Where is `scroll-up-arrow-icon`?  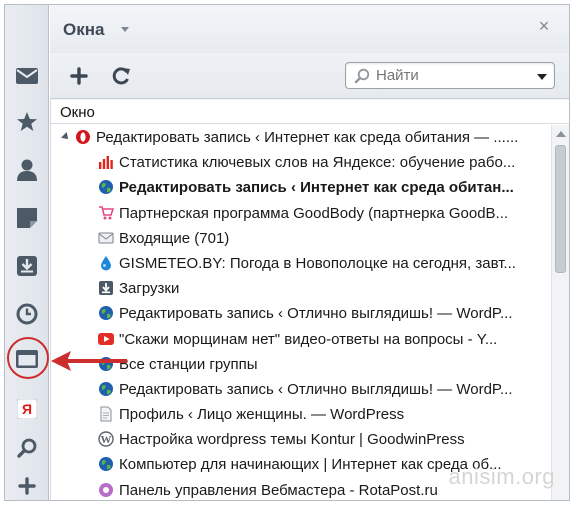
scroll-up-arrow-icon is located at coordinates (561, 134).